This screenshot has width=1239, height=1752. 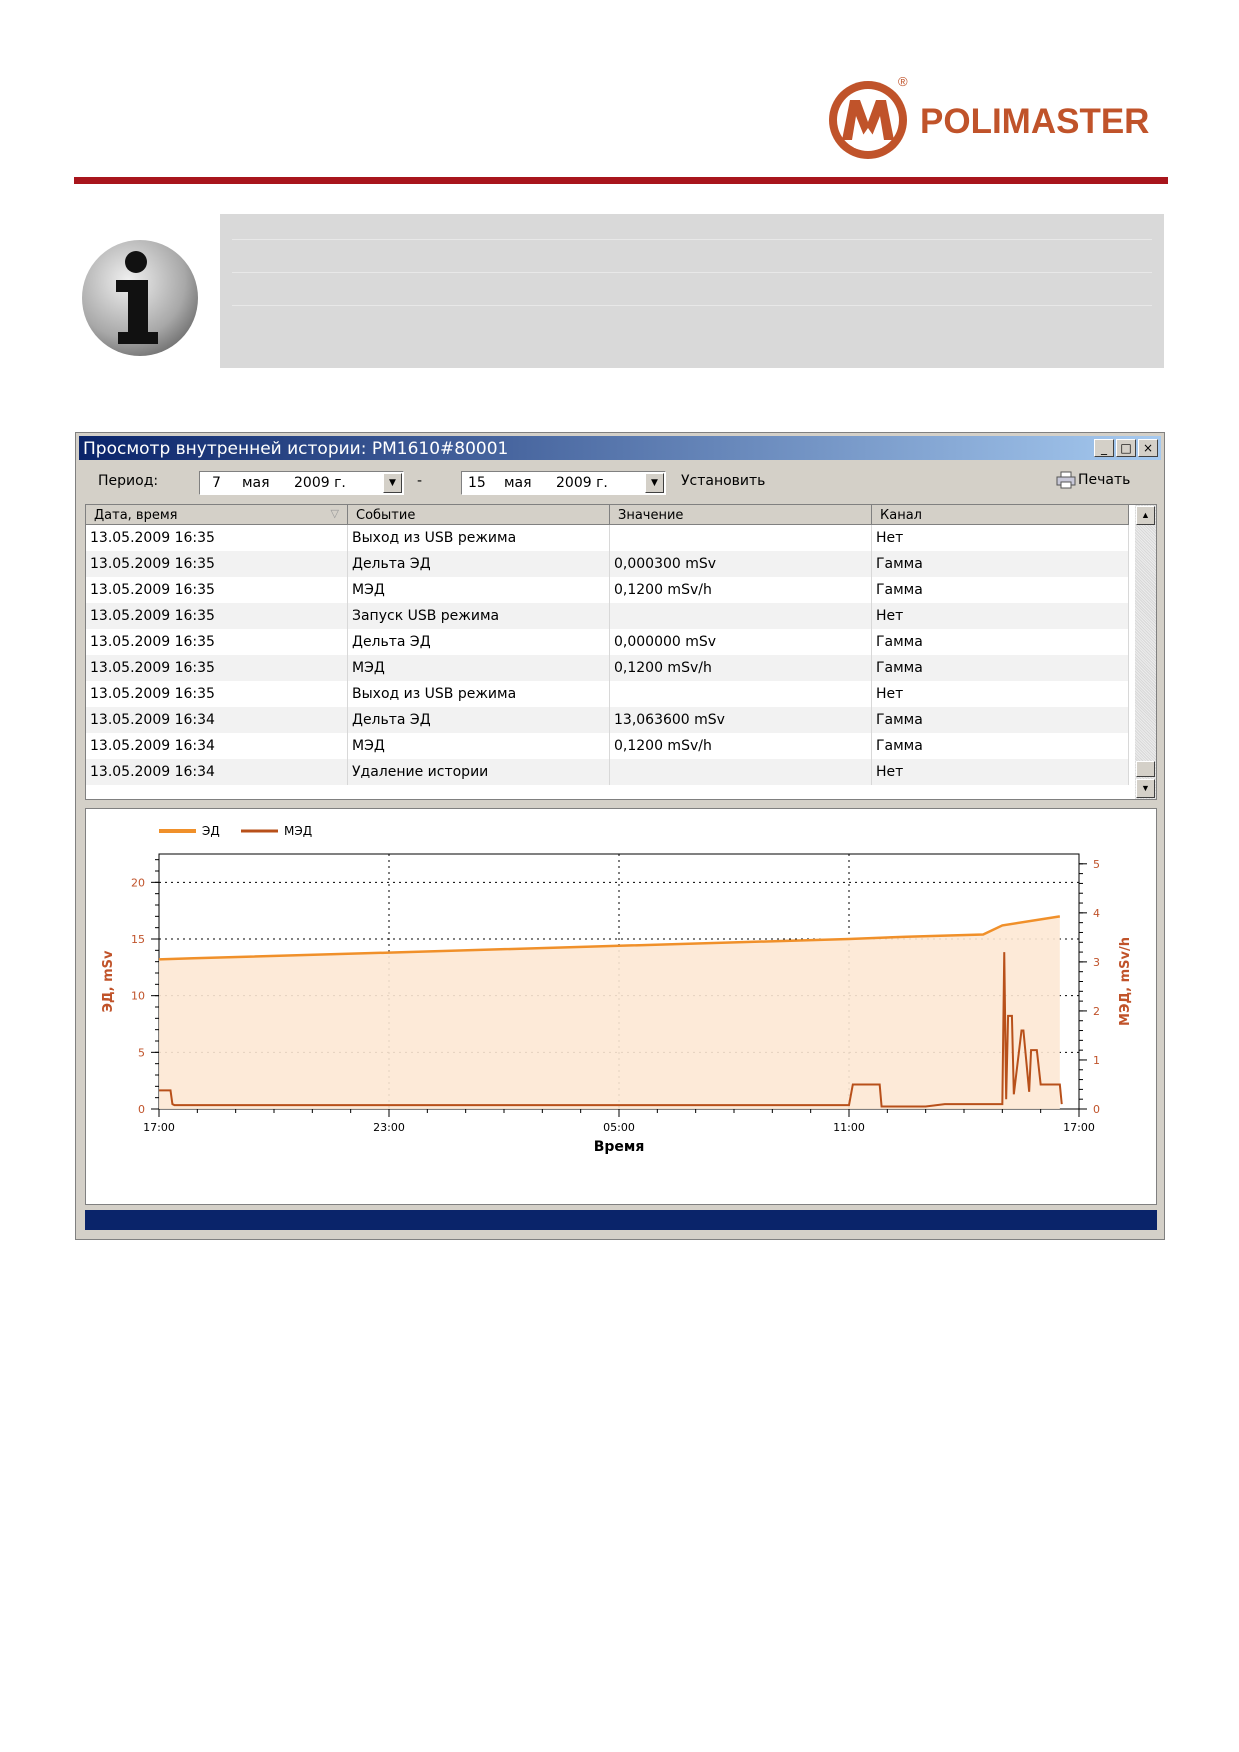 What do you see at coordinates (619, 1127) in the screenshot?
I see `x-tick-label: 05:00` at bounding box center [619, 1127].